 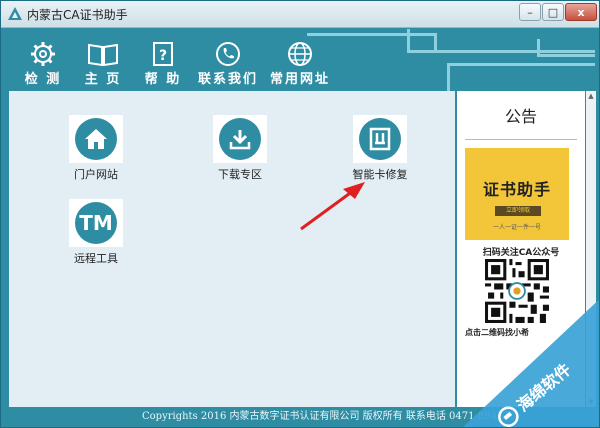 What do you see at coordinates (516, 189) in the screenshot?
I see `banner-title: 证书助手` at bounding box center [516, 189].